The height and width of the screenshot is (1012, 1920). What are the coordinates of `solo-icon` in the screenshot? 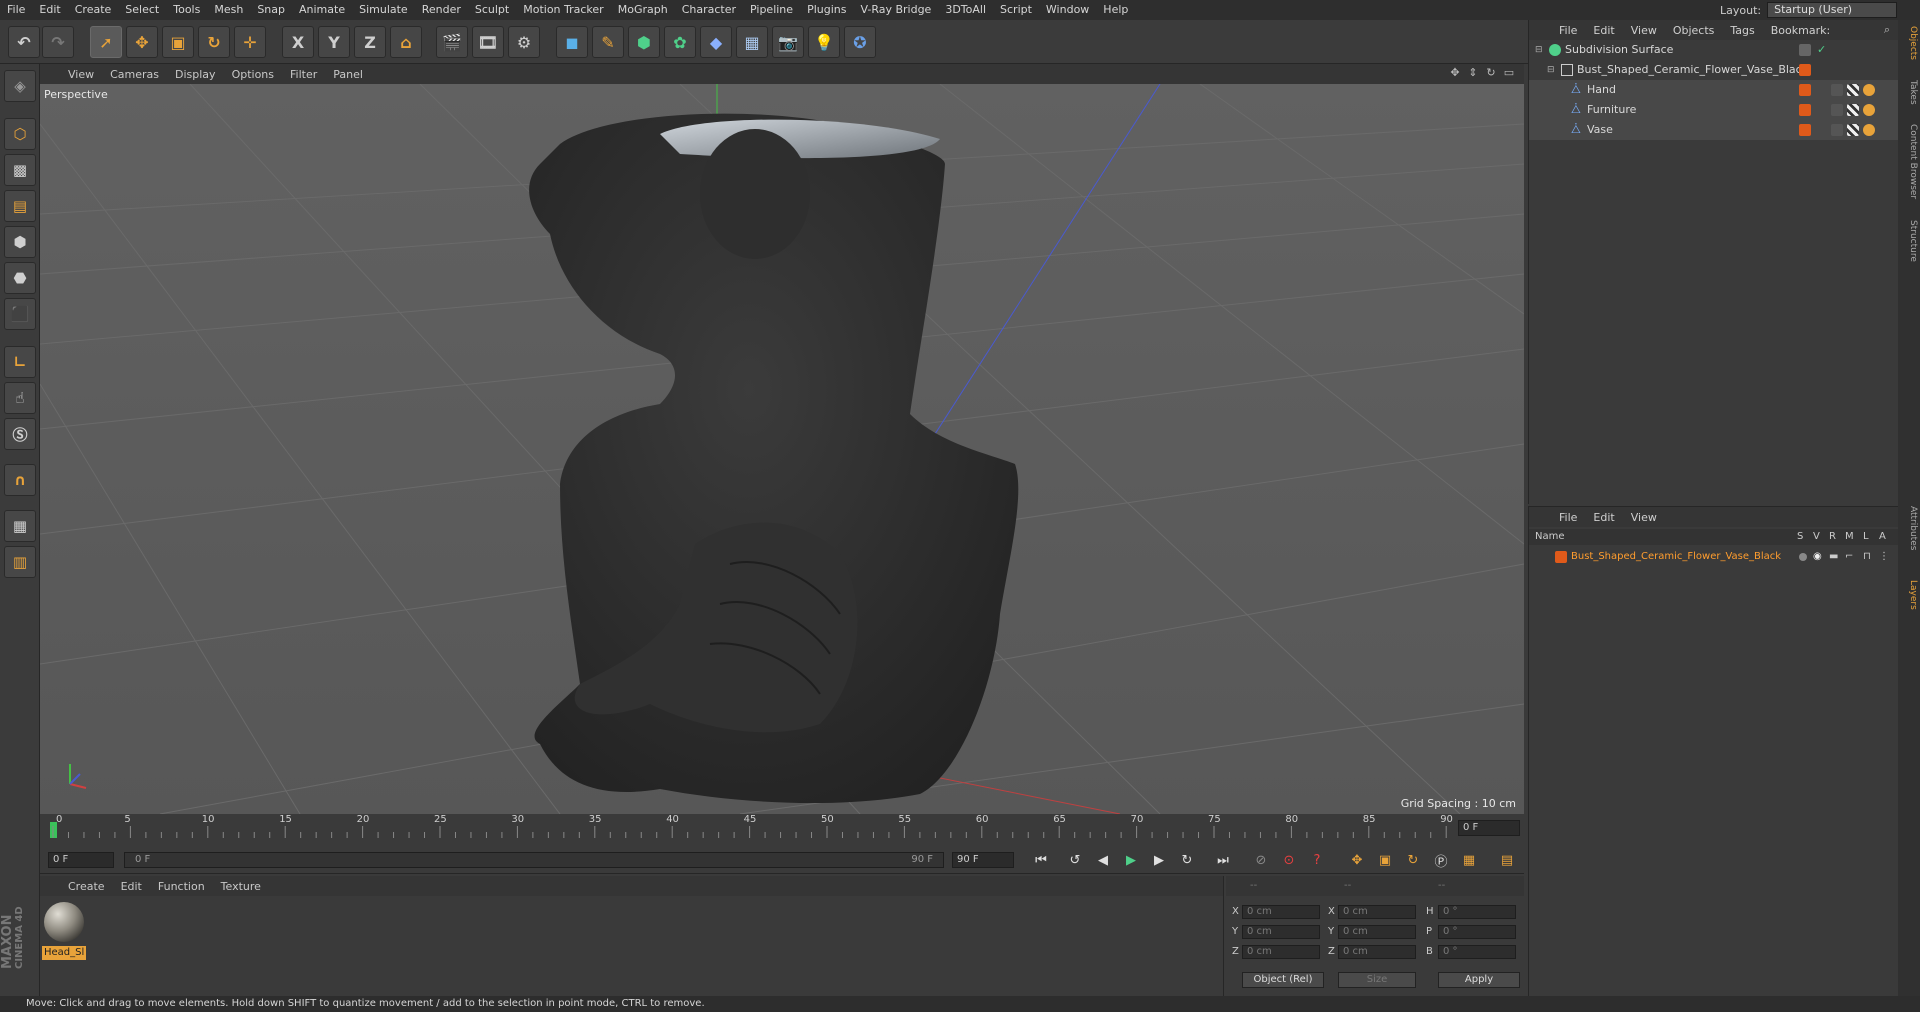 It's located at (1803, 557).